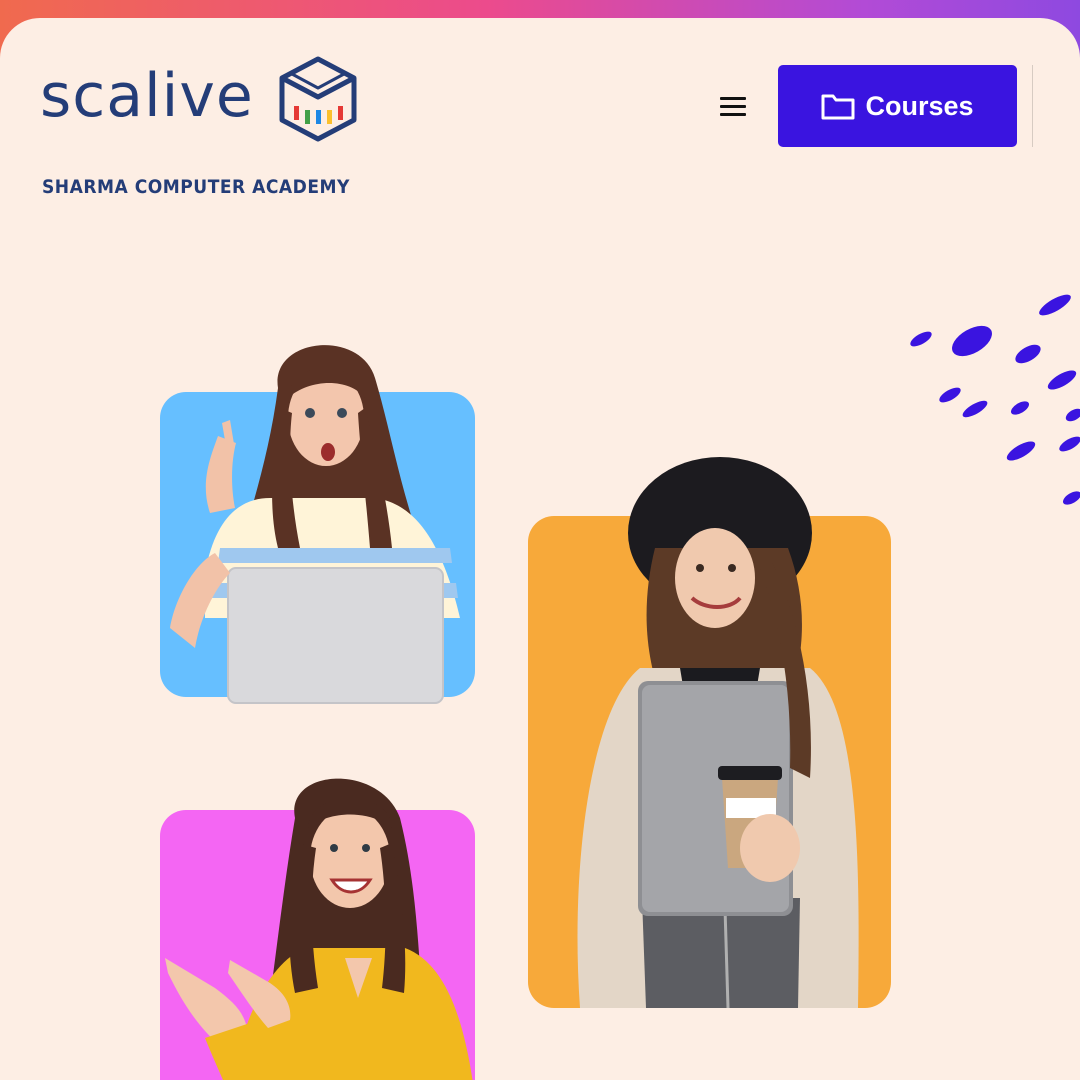 The height and width of the screenshot is (1080, 1080). I want to click on courses-button-label: Courses, so click(919, 105).